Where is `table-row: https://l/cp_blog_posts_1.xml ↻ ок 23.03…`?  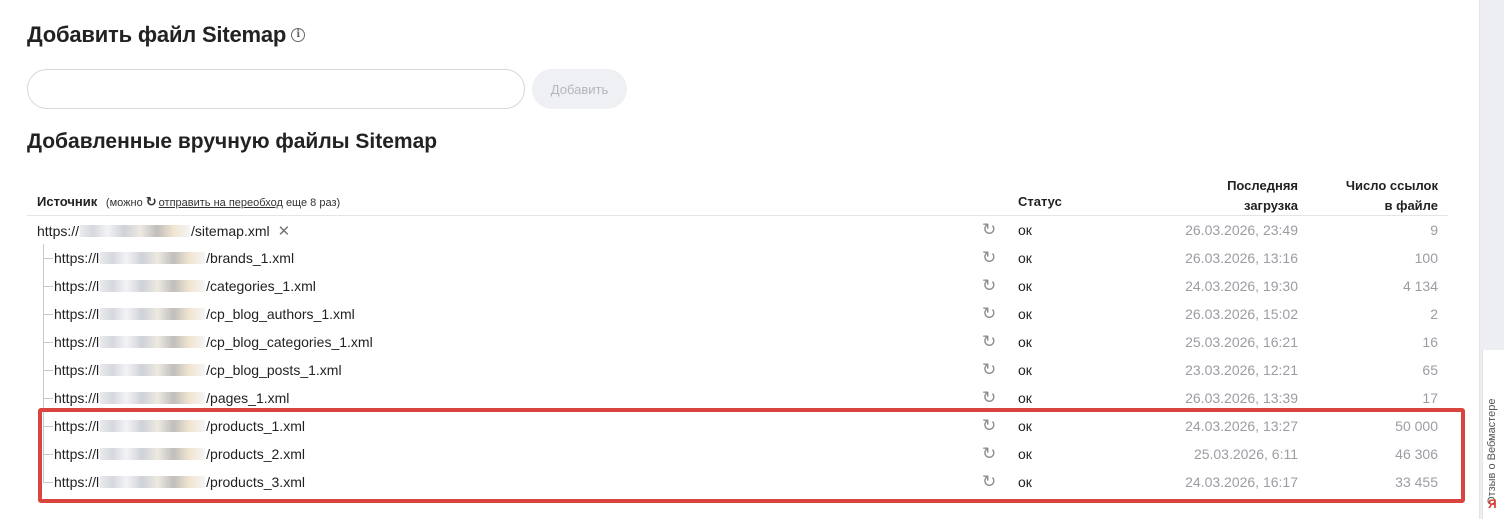 table-row: https://l/cp_blog_posts_1.xml ↻ ок 23.03… is located at coordinates (737, 370).